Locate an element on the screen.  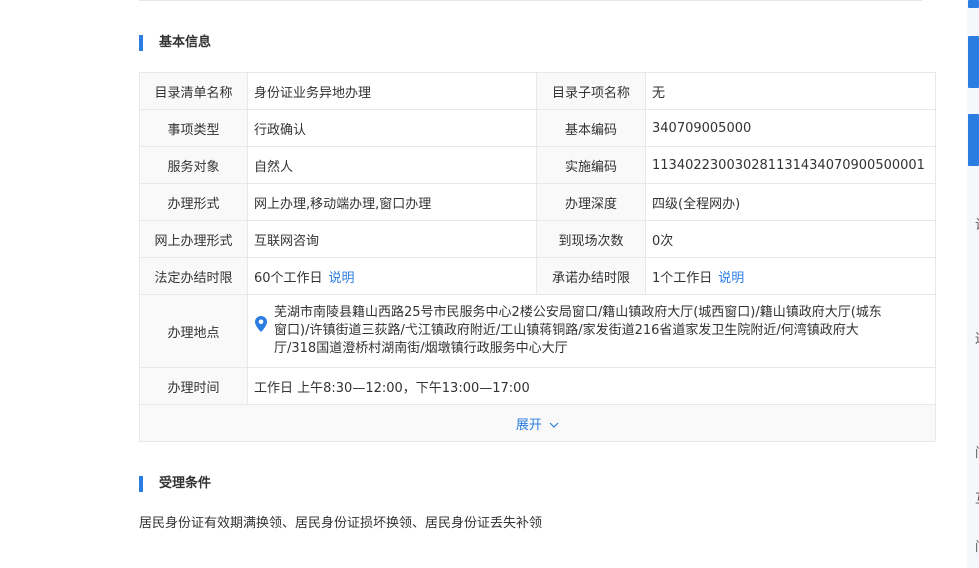
field-value: 身份证业务异地办理 is located at coordinates (392, 91).